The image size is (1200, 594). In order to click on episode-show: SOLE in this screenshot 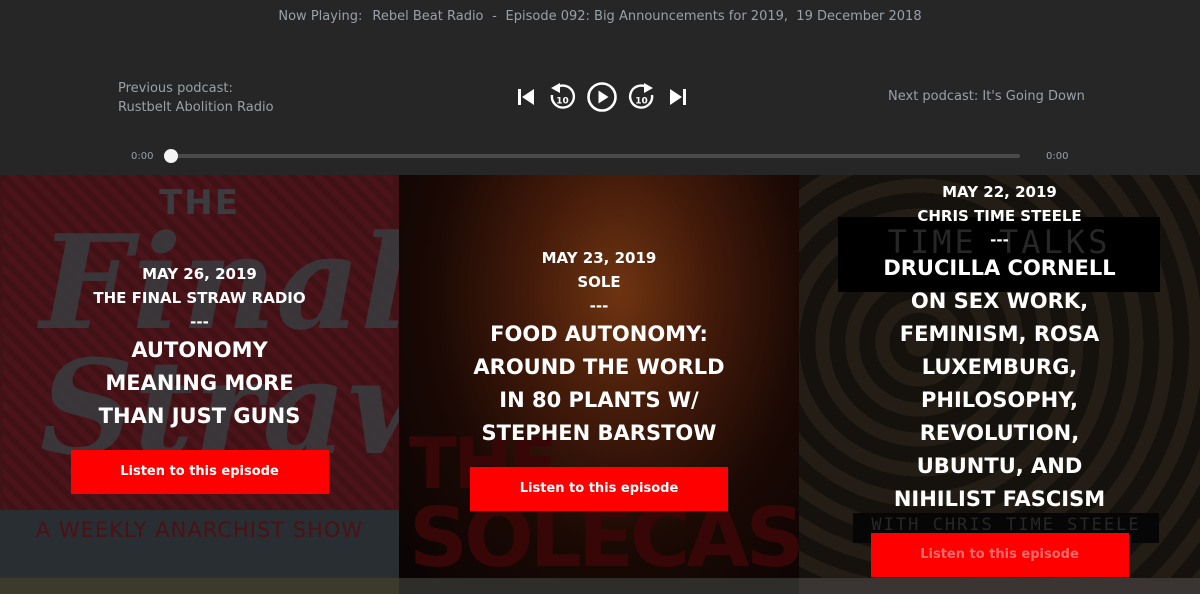, I will do `click(599, 282)`.